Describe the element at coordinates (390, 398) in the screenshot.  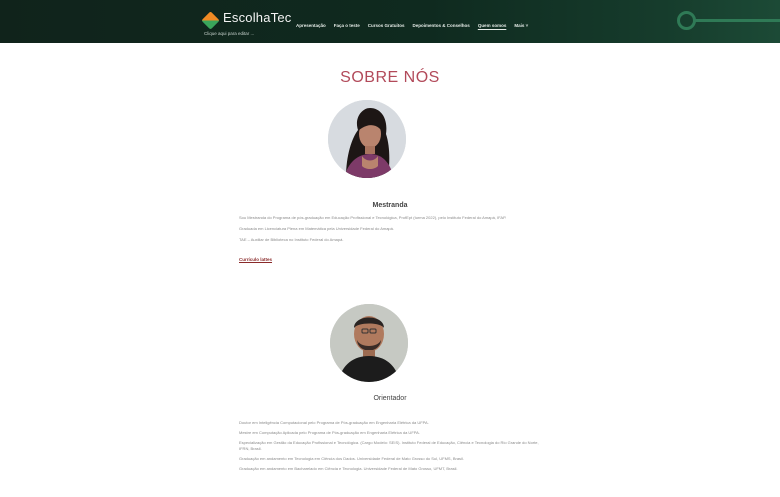
I see `person-role-orientador: Orientador` at that location.